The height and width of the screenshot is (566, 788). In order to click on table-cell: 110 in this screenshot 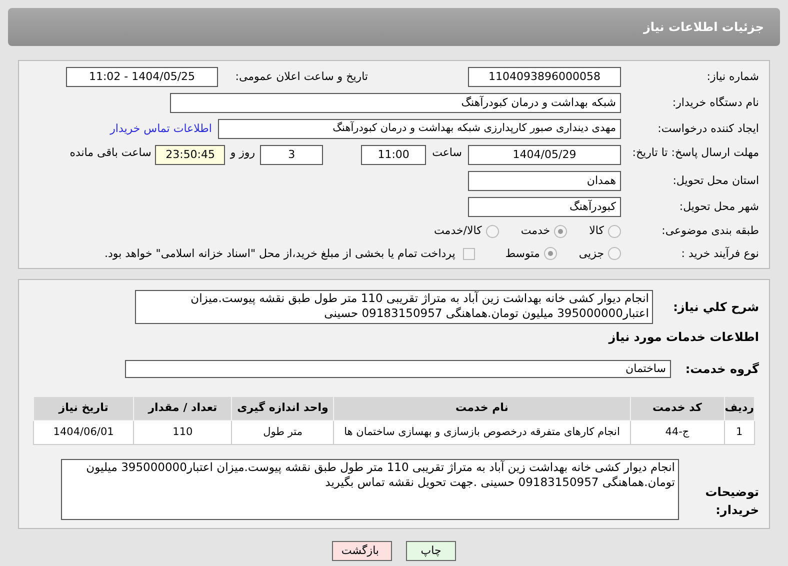, I will do `click(183, 432)`.